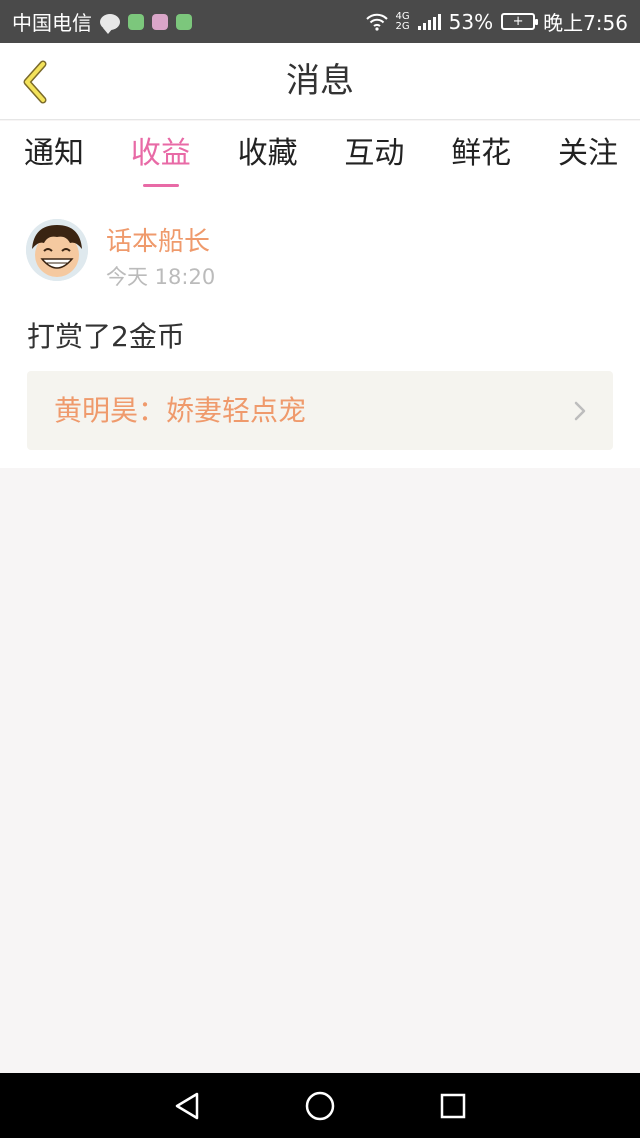 Image resolution: width=640 pixels, height=1138 pixels. Describe the element at coordinates (320, 410) in the screenshot. I see `story-link-card: 黄明昊：娇妻轻点宠` at that location.